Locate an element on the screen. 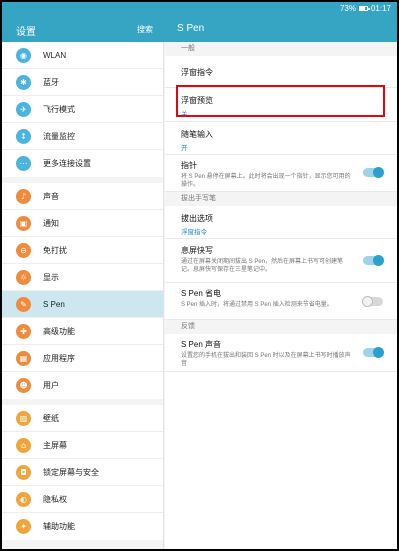  sidebar-item-notification: ▣ 通知 is located at coordinates (82, 223).